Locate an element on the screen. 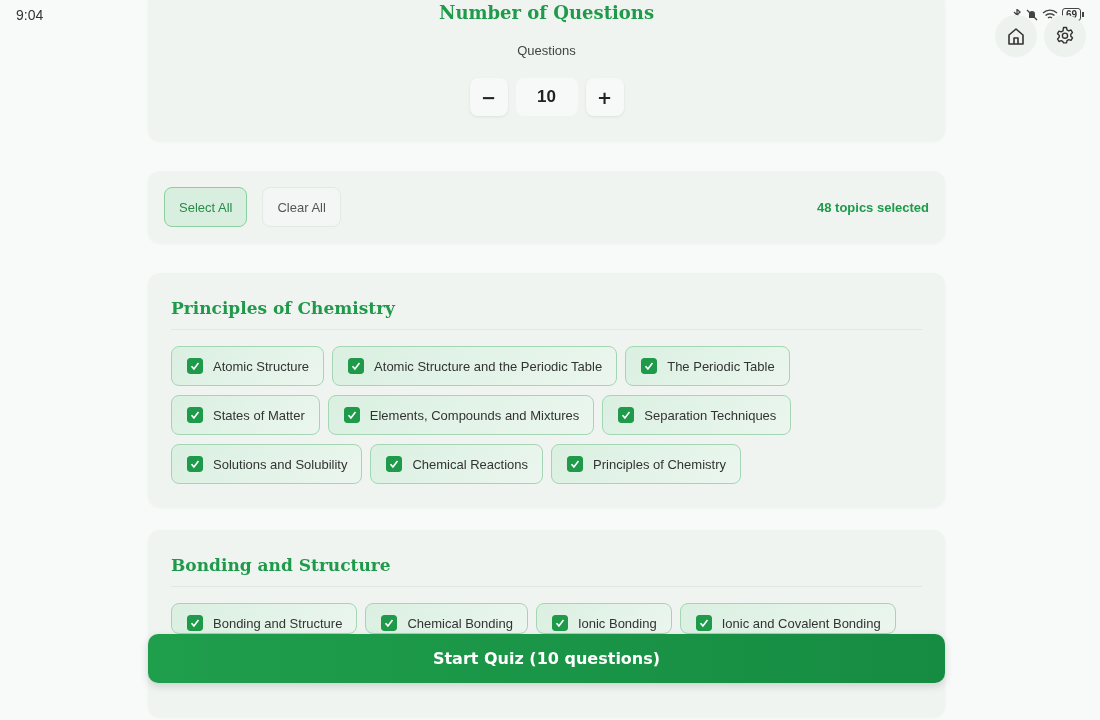  topic-chip: Principles of Chemistry is located at coordinates (646, 464).